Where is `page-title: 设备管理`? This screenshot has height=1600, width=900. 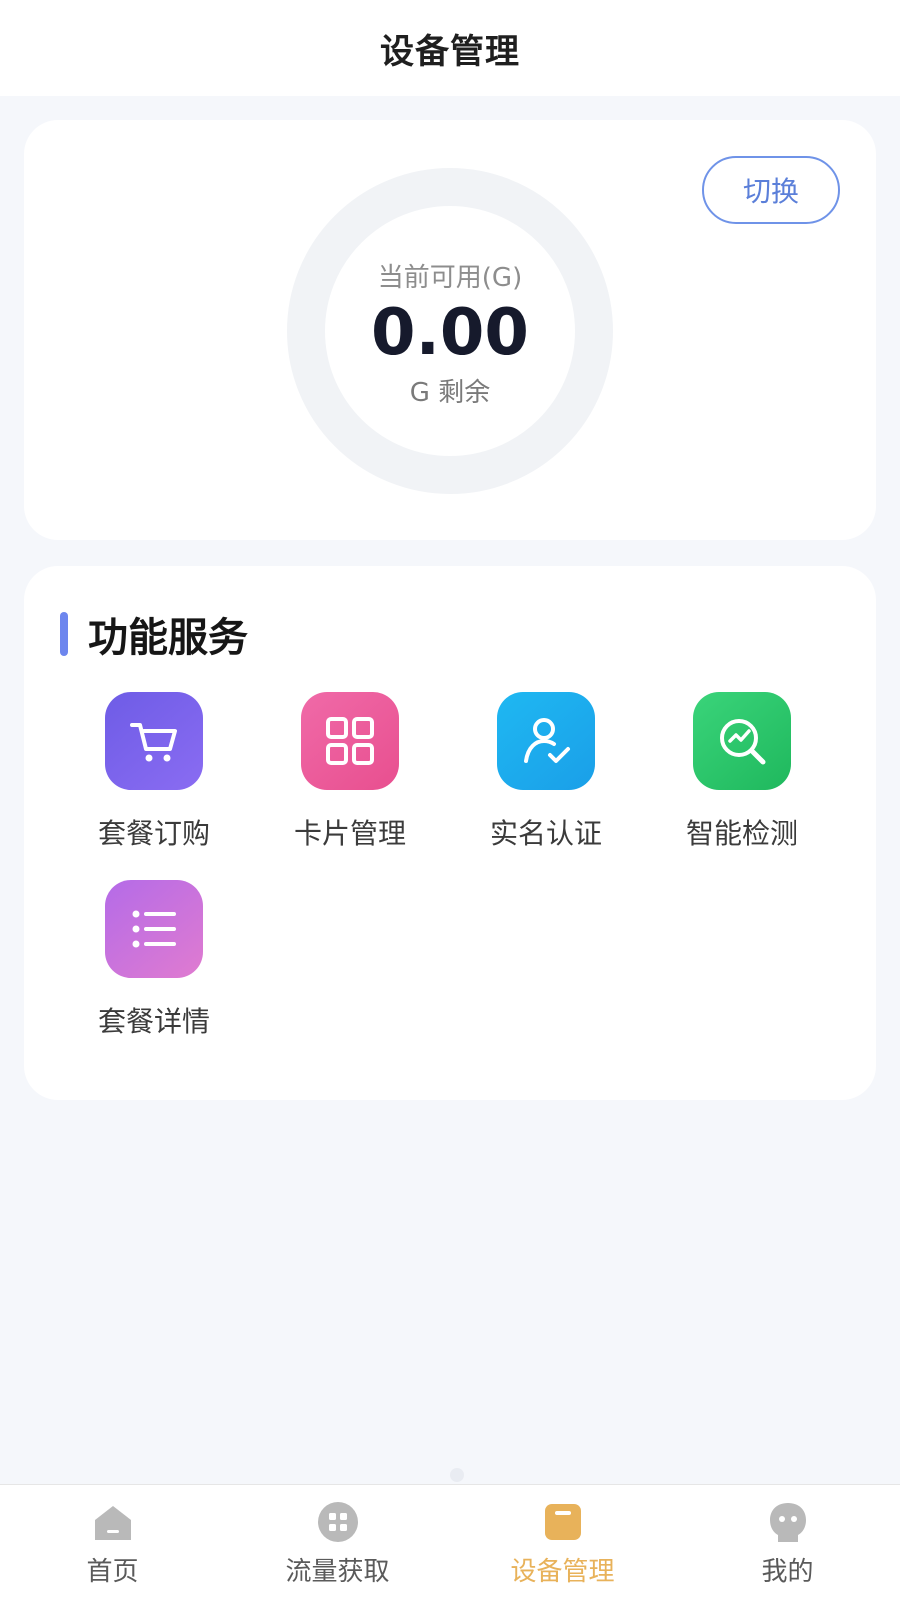
page-title: 设备管理 is located at coordinates (450, 51).